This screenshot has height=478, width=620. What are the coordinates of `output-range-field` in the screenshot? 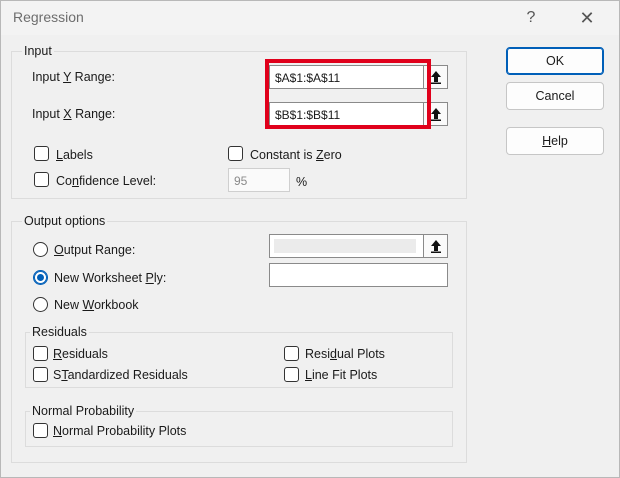 It's located at (358, 246).